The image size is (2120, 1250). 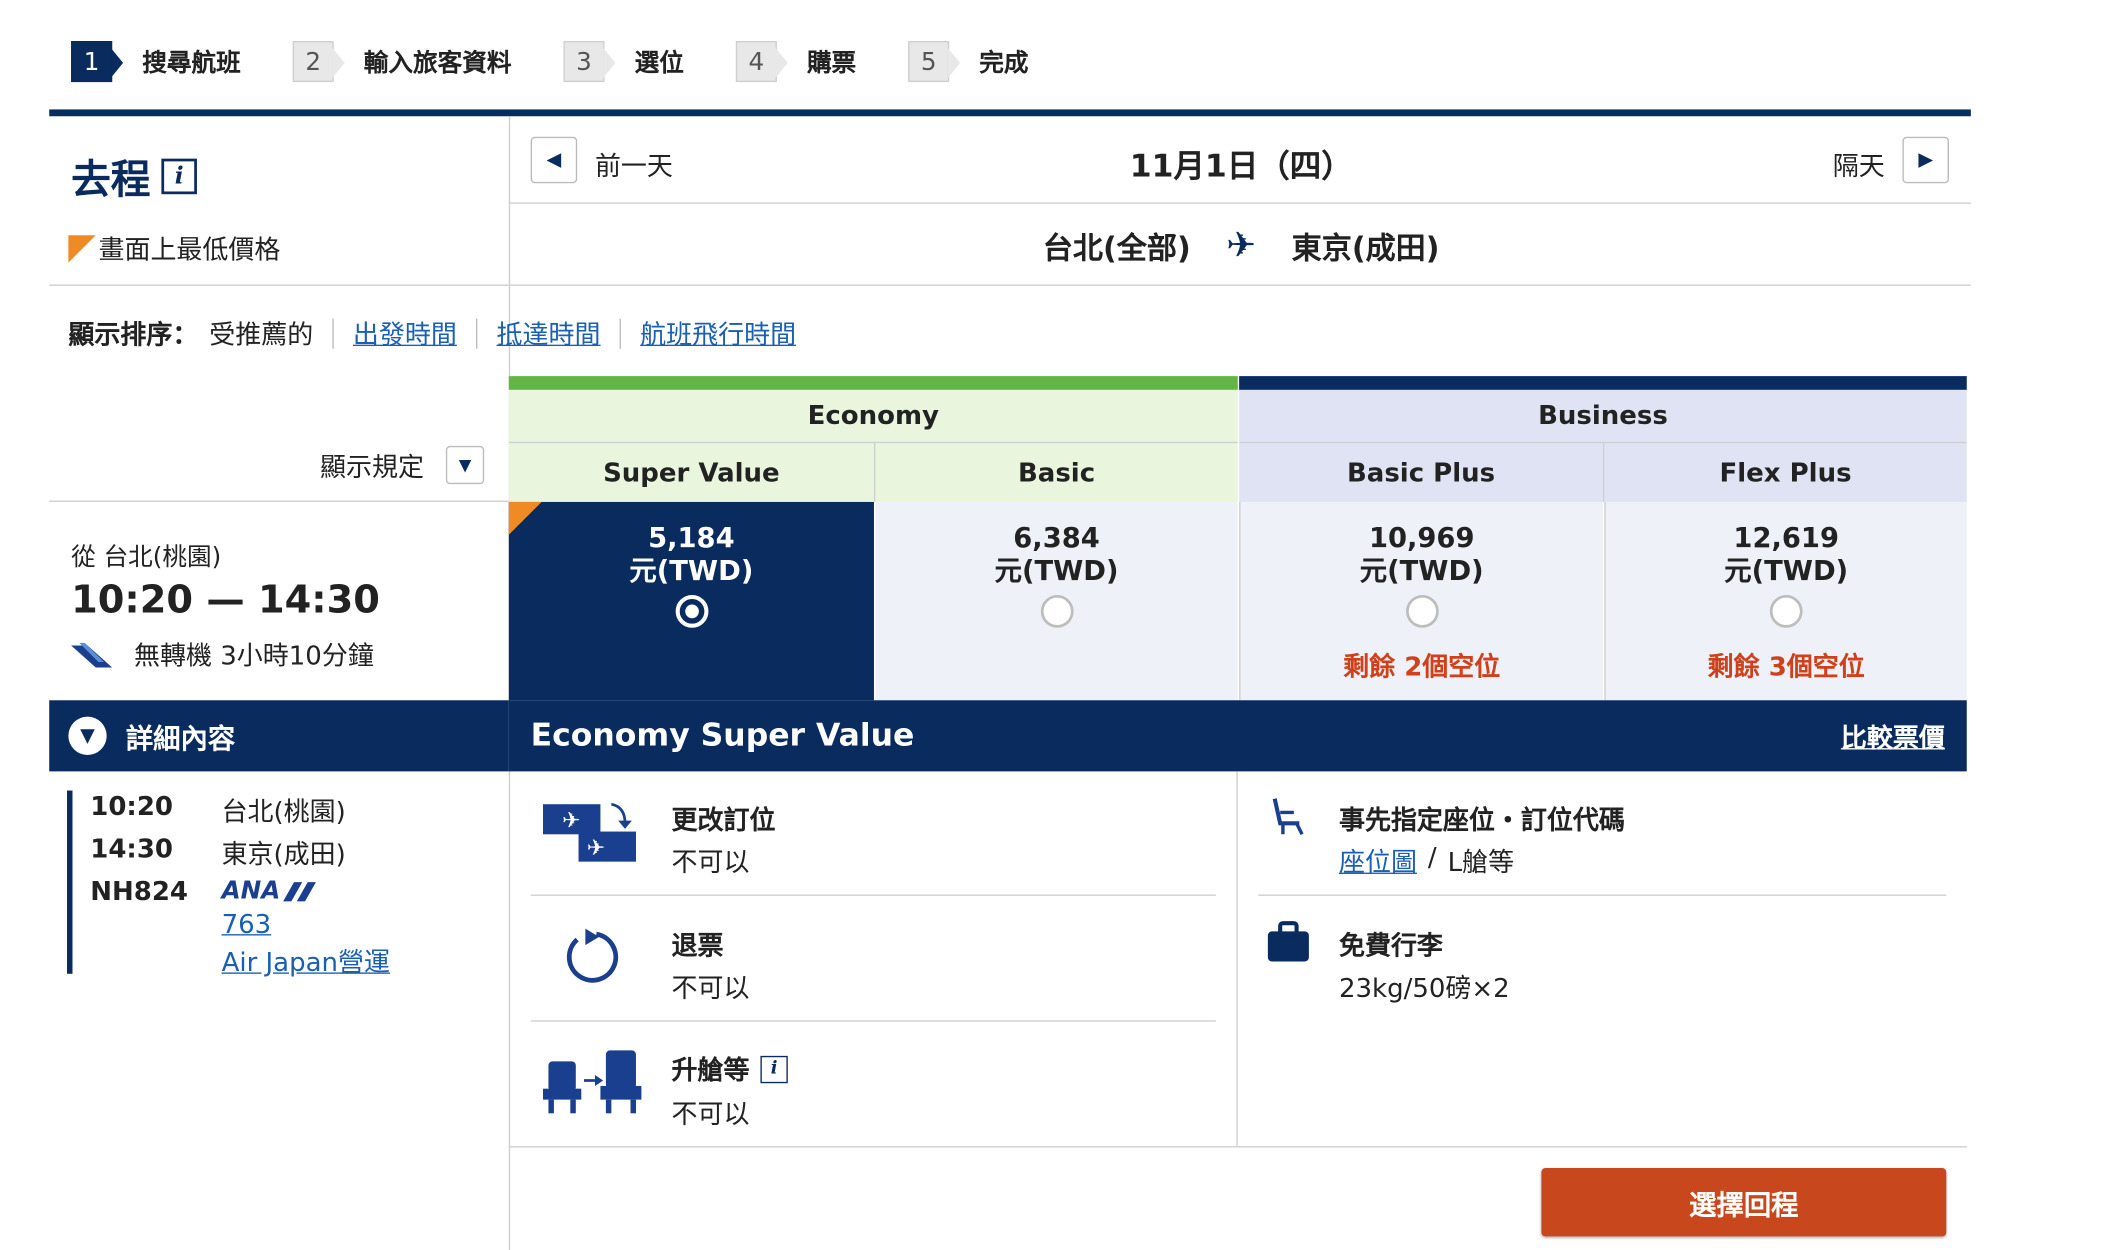 I want to click on seat-icon, so click(x=1288, y=817).